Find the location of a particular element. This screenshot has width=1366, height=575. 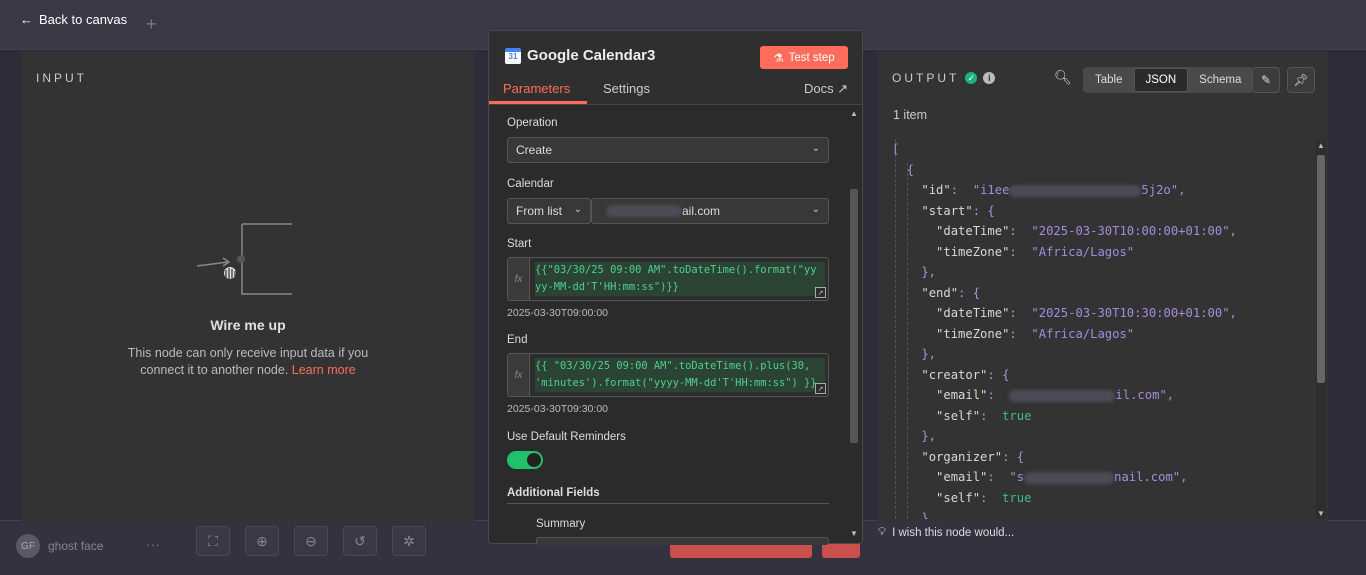

json-line: "id": "i1ee 5j2o", is located at coordinates (1053, 190).